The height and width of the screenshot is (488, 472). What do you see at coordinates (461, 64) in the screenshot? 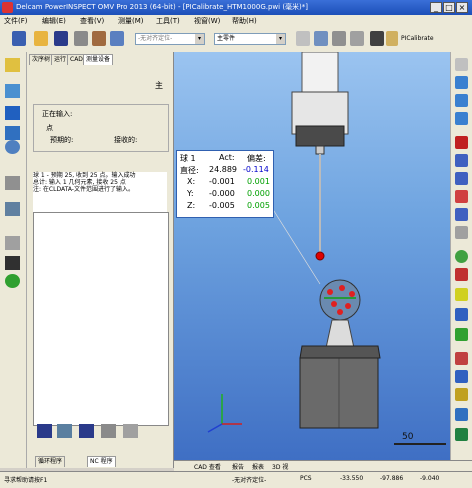
I see `pointer-icon` at bounding box center [461, 64].